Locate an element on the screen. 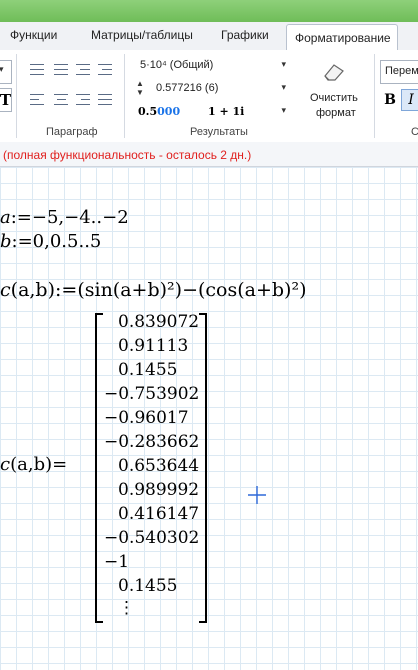  title-strip is located at coordinates (209, 11).